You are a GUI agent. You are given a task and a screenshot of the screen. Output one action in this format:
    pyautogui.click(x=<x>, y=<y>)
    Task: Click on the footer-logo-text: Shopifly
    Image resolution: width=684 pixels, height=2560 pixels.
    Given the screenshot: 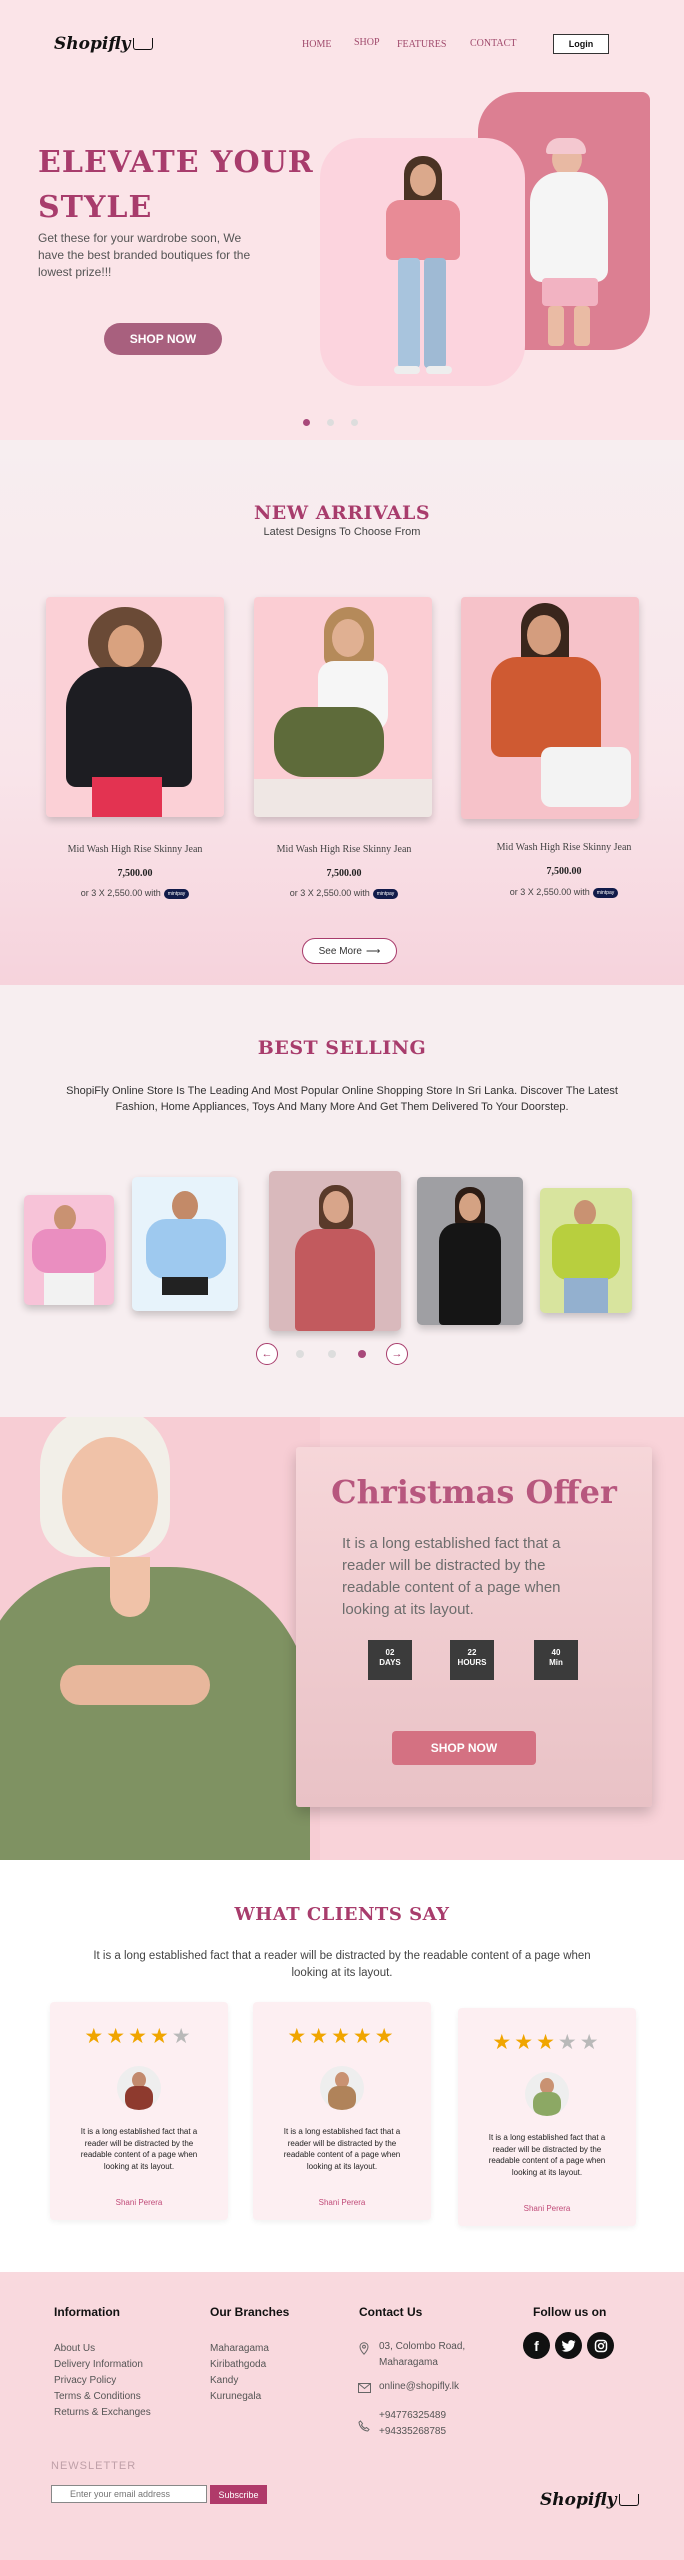 What is the action you would take?
    pyautogui.click(x=578, y=2500)
    